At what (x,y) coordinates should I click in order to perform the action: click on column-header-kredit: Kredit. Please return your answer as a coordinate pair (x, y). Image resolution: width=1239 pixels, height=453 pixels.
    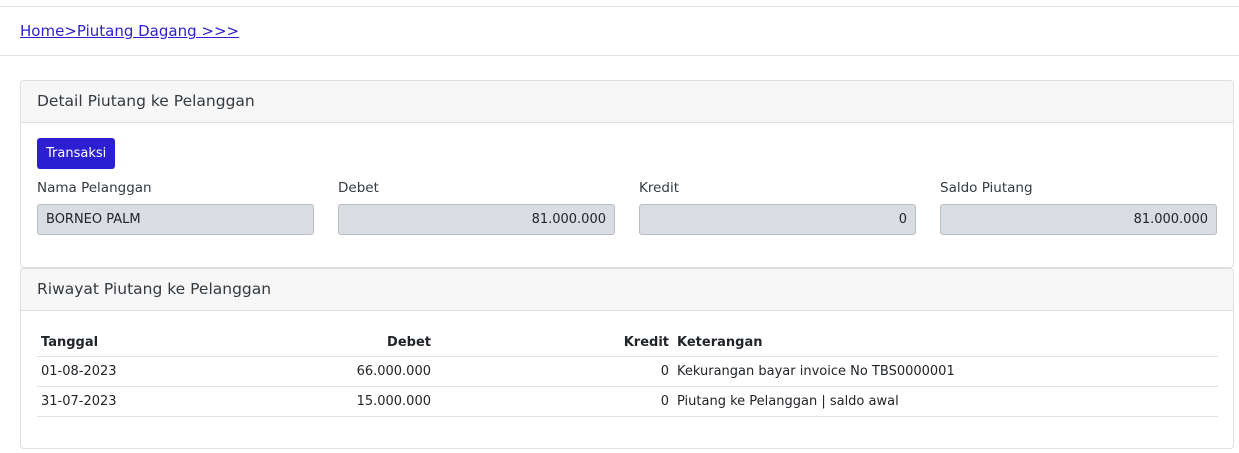
    Looking at the image, I should click on (554, 343).